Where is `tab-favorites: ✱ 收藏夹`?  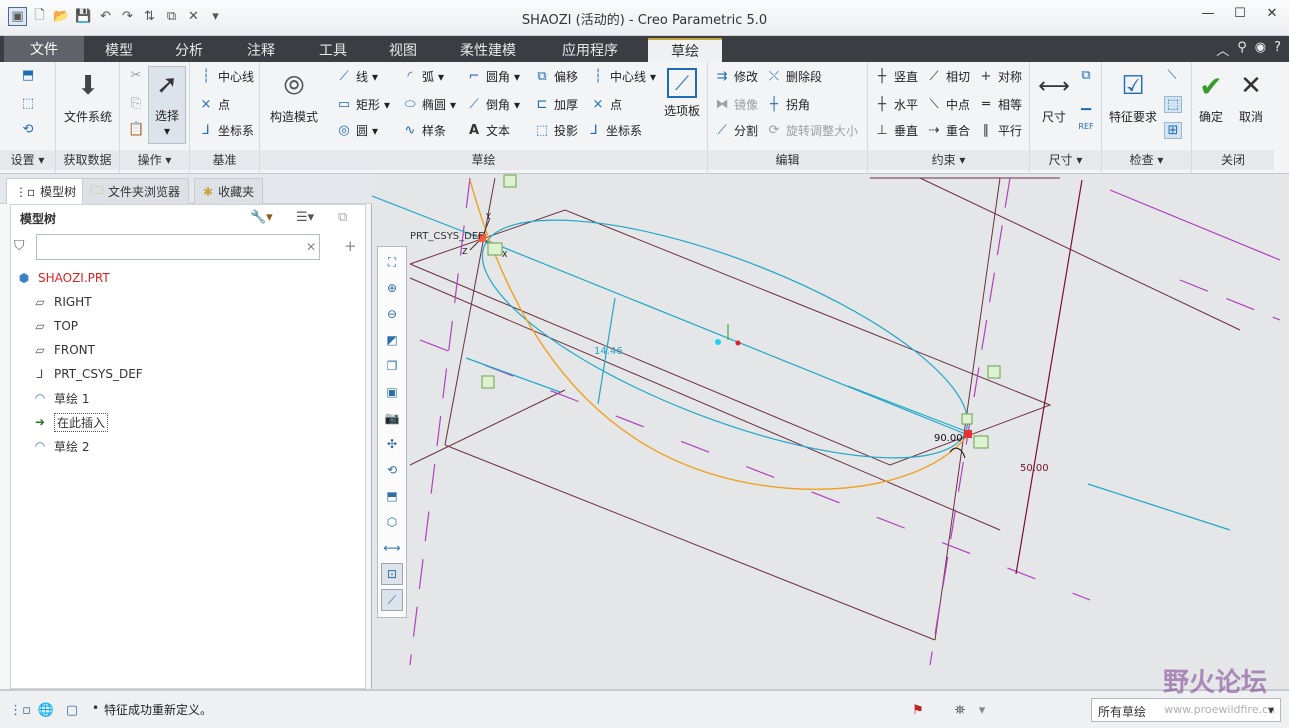 tab-favorites: ✱ 收藏夹 is located at coordinates (229, 191).